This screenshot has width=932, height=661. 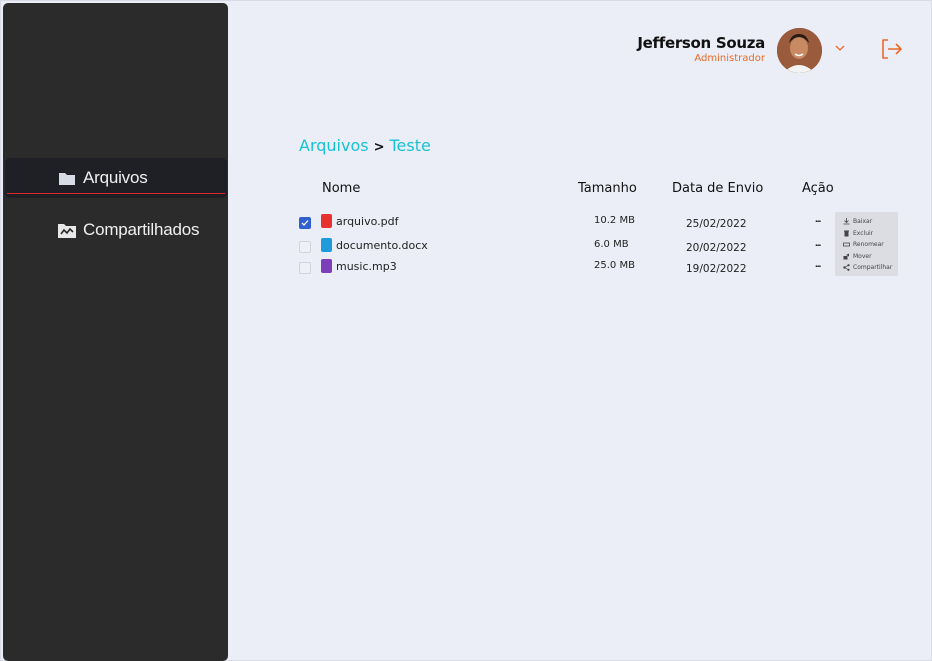 What do you see at coordinates (863, 233) in the screenshot?
I see `menu-item-label: Excluir` at bounding box center [863, 233].